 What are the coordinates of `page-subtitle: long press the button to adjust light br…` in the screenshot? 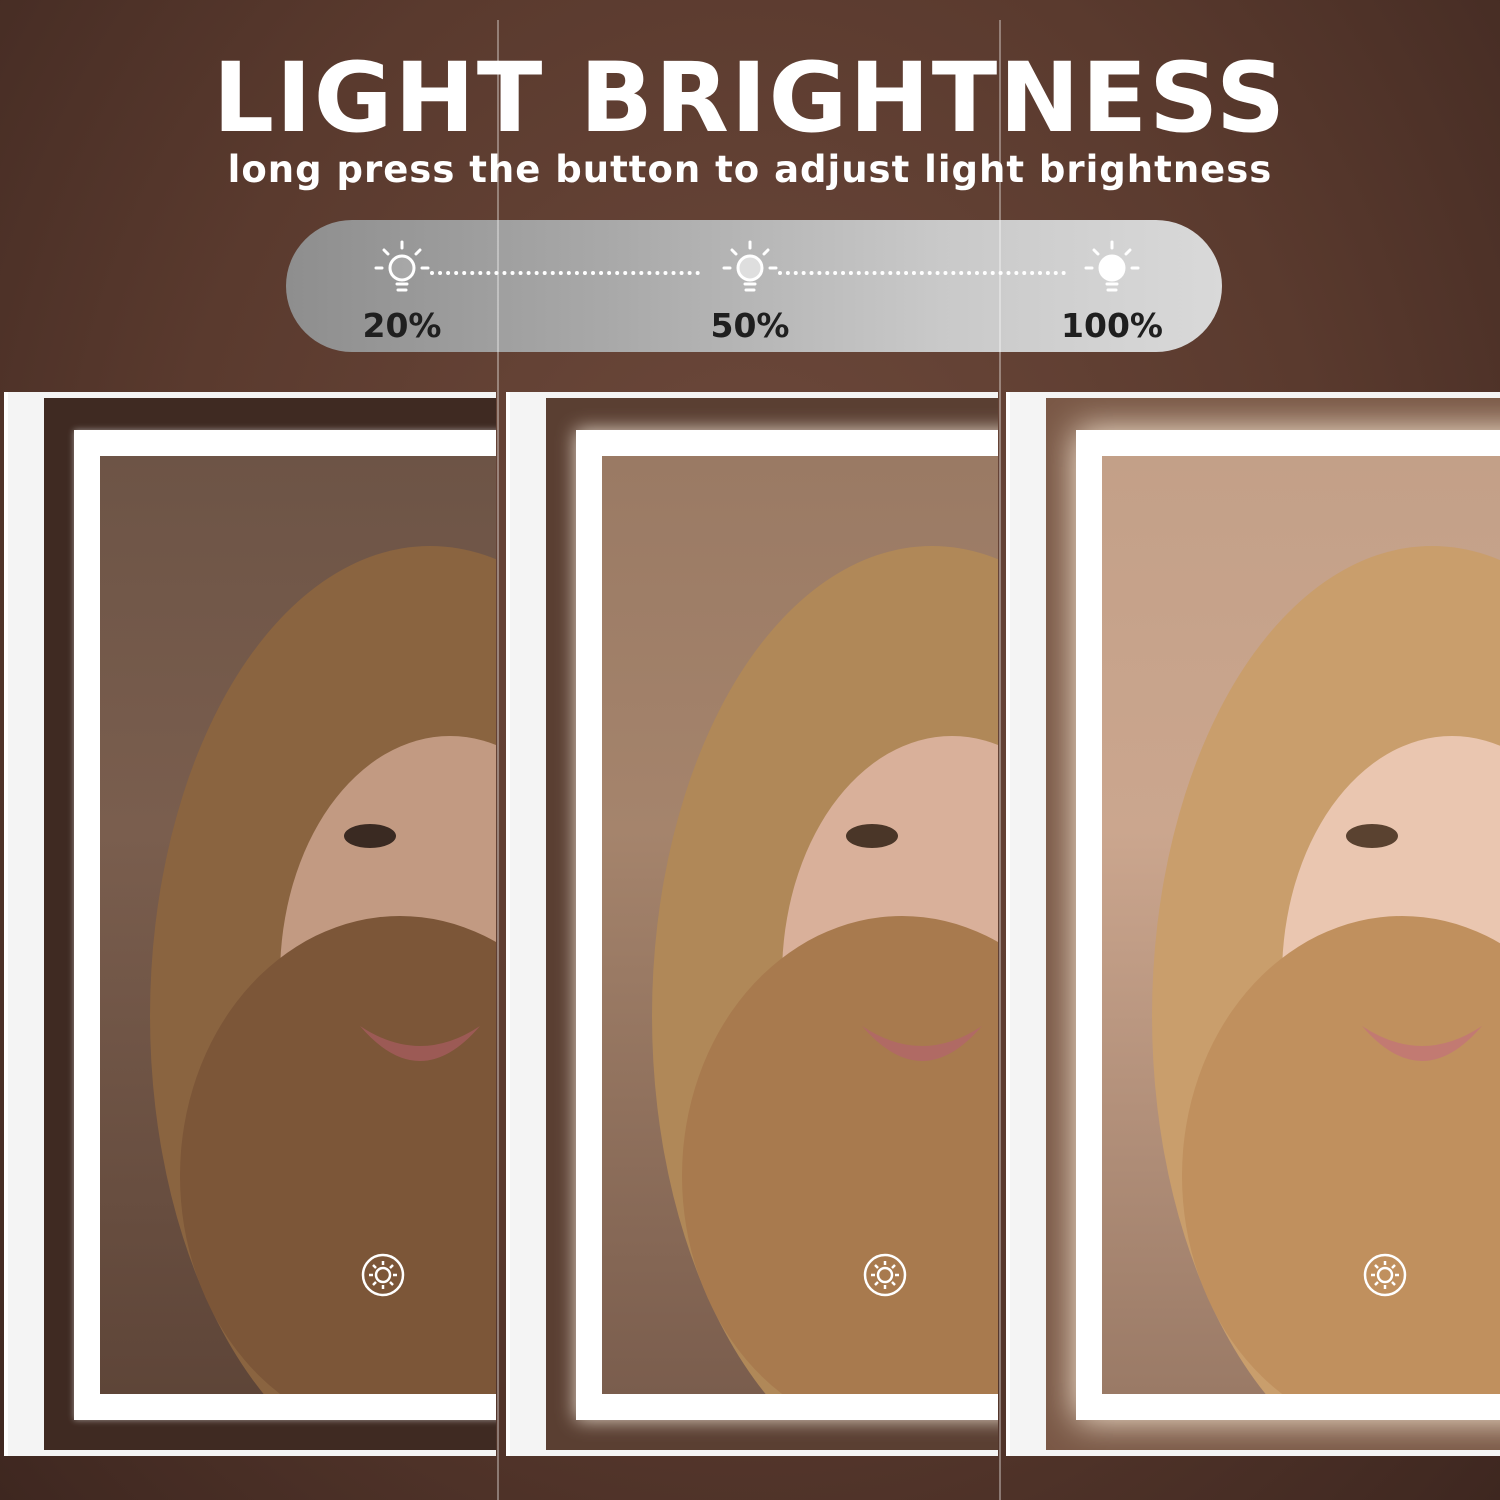 It's located at (750, 169).